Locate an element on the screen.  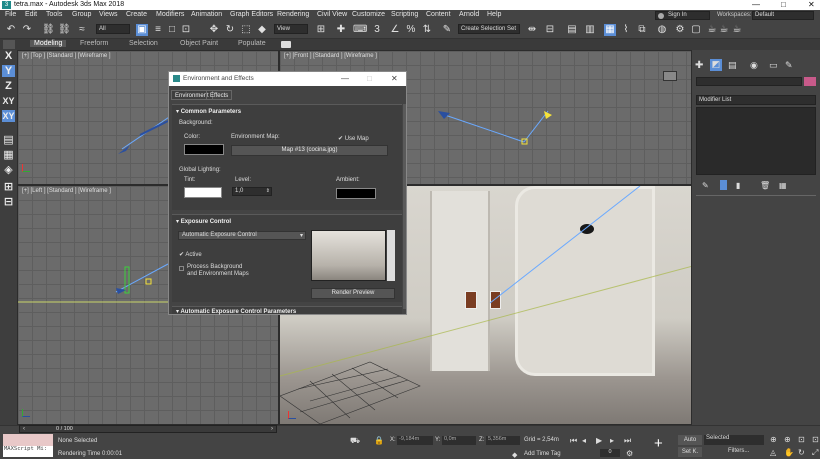
object-color-swatch is located at coordinates (810, 81).